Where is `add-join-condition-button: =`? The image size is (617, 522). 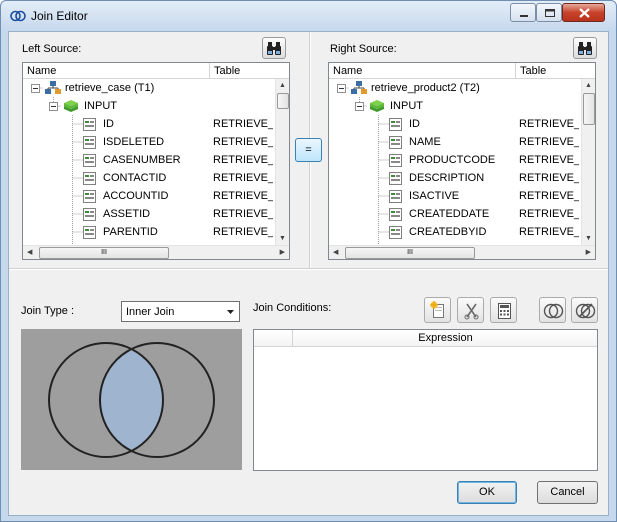
add-join-condition-button: = is located at coordinates (308, 150).